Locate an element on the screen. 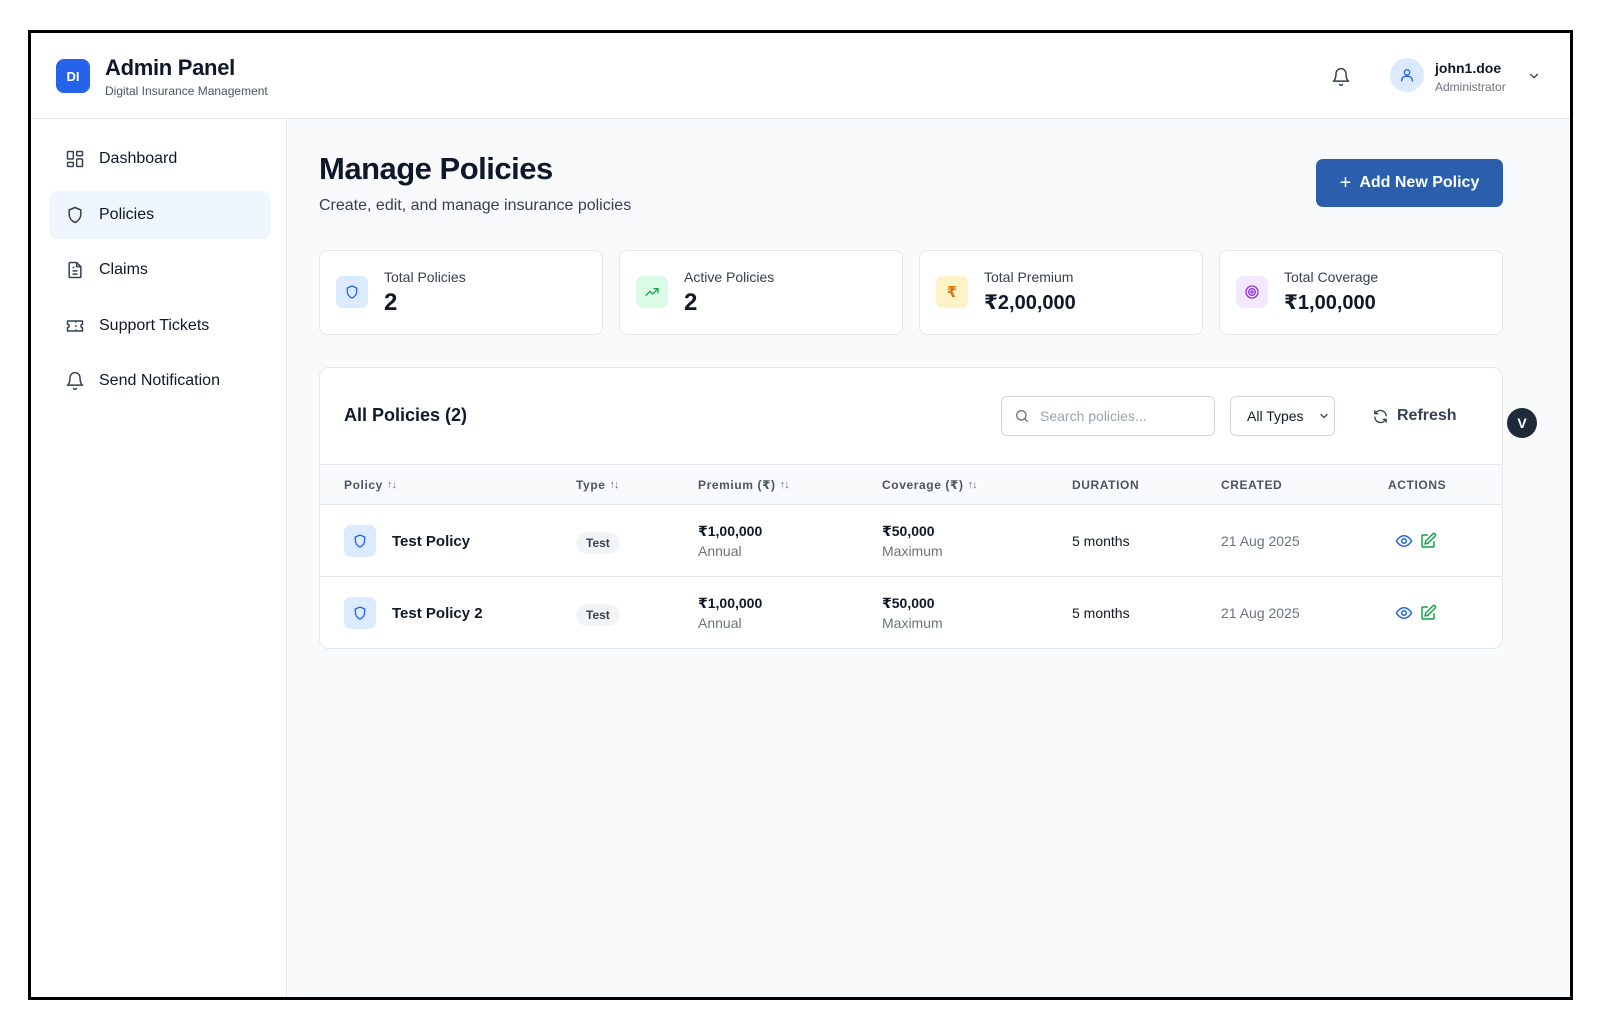 The width and height of the screenshot is (1600, 1018). search-box is located at coordinates (1108, 416).